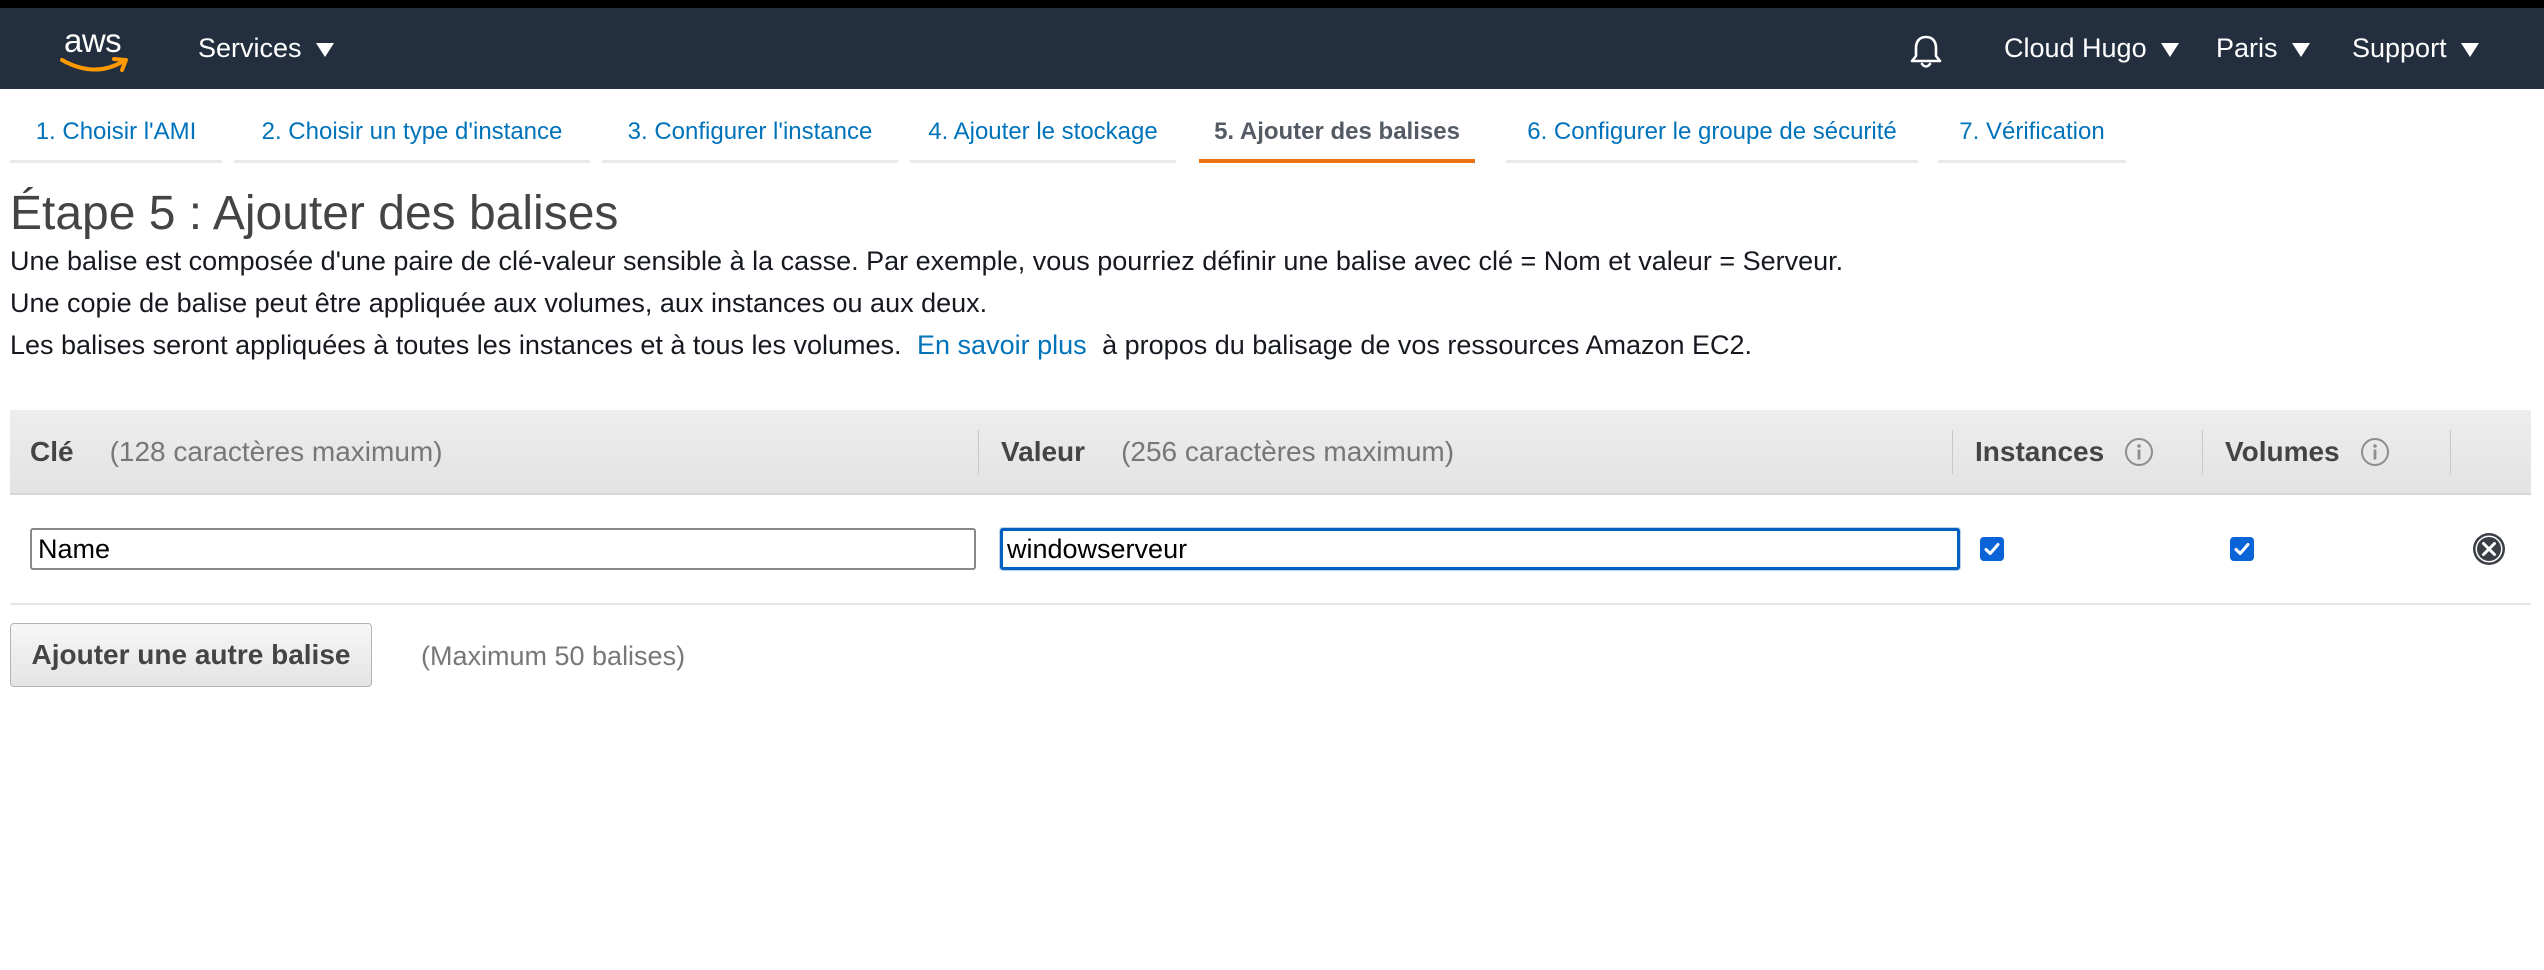  Describe the element at coordinates (314, 213) in the screenshot. I see `page-title: Étape 5 : Ajouter des balises` at that location.